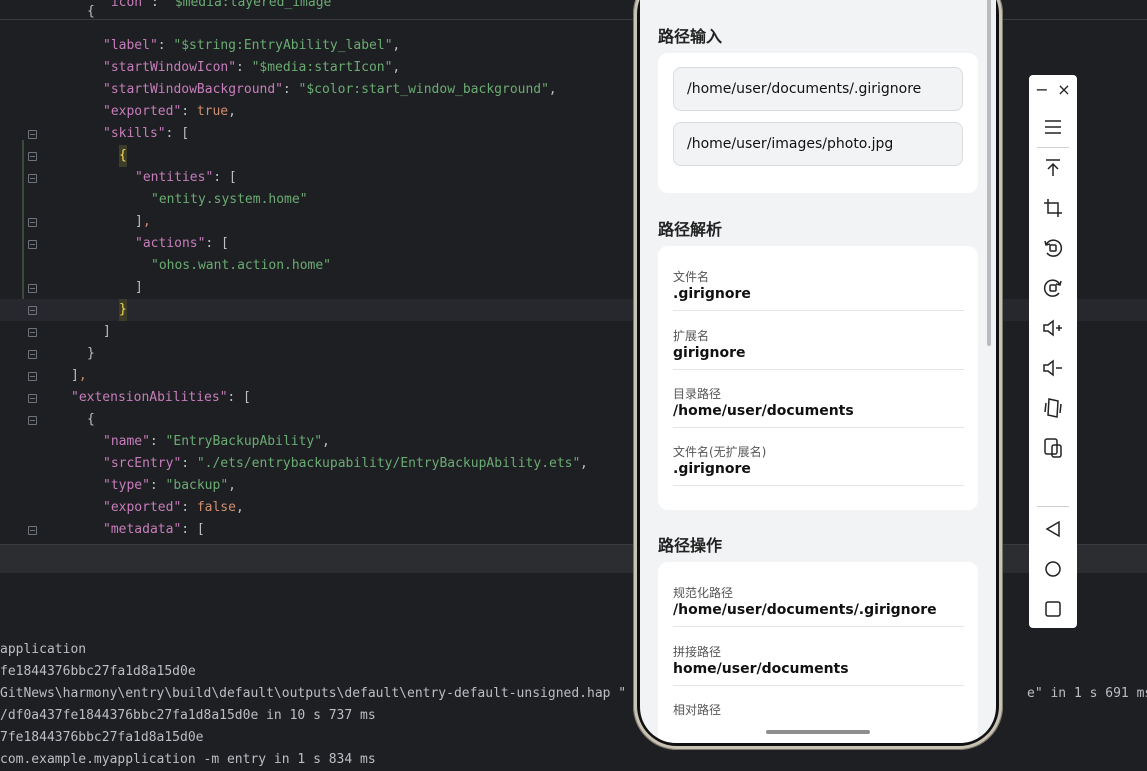  What do you see at coordinates (1053, 288) in the screenshot?
I see `rotate-right-icon` at bounding box center [1053, 288].